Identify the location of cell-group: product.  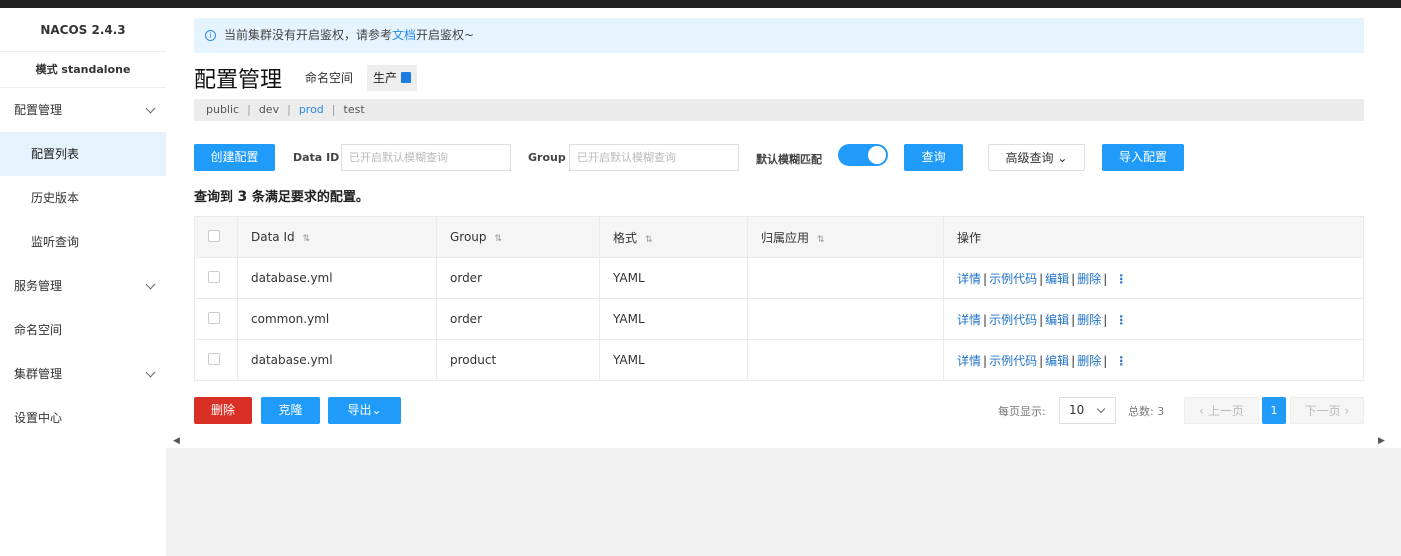
(518, 360).